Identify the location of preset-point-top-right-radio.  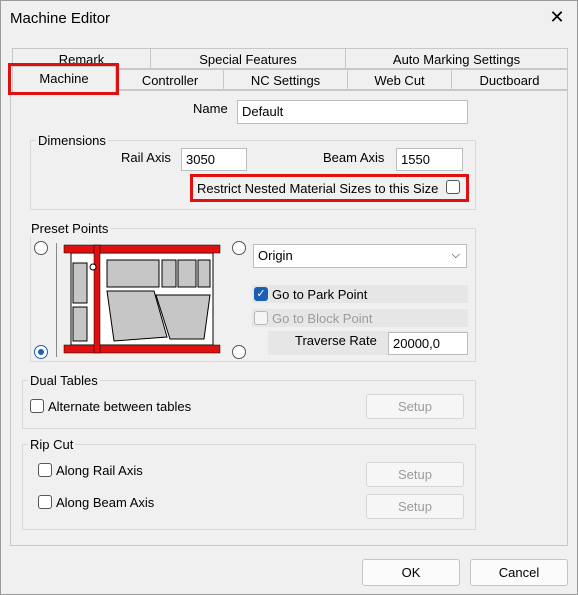
(239, 248).